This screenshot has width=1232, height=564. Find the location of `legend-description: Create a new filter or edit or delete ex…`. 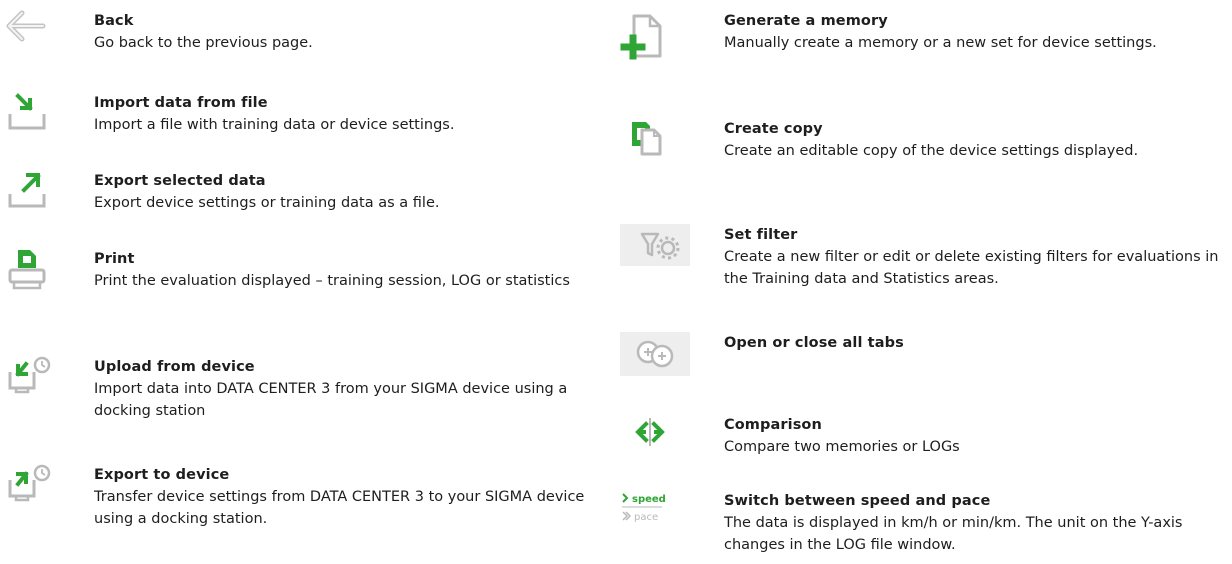

legend-description: Create a new filter or edit or delete ex… is located at coordinates (971, 268).